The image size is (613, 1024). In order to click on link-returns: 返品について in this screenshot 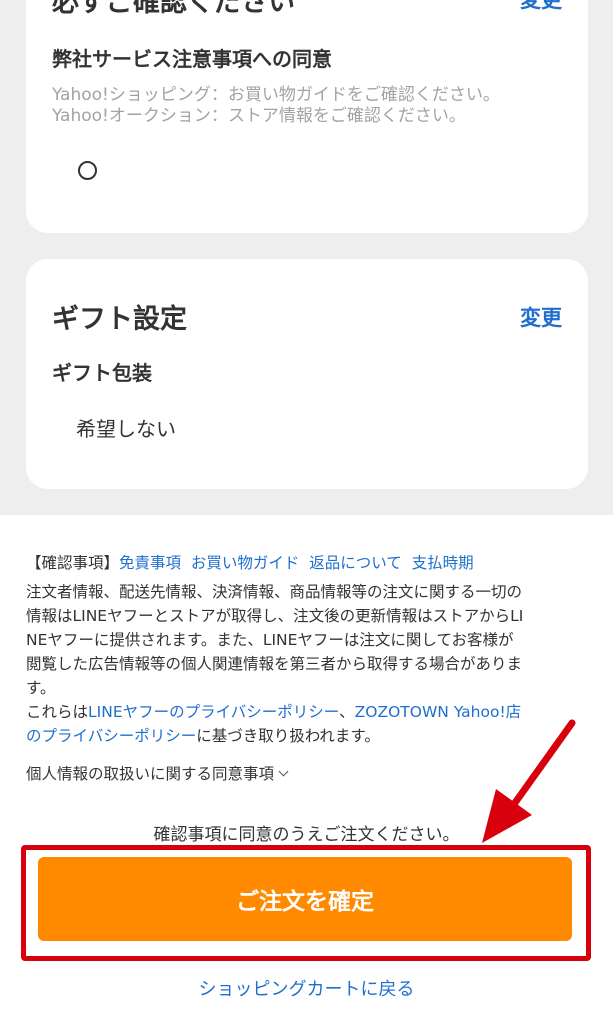, I will do `click(355, 563)`.